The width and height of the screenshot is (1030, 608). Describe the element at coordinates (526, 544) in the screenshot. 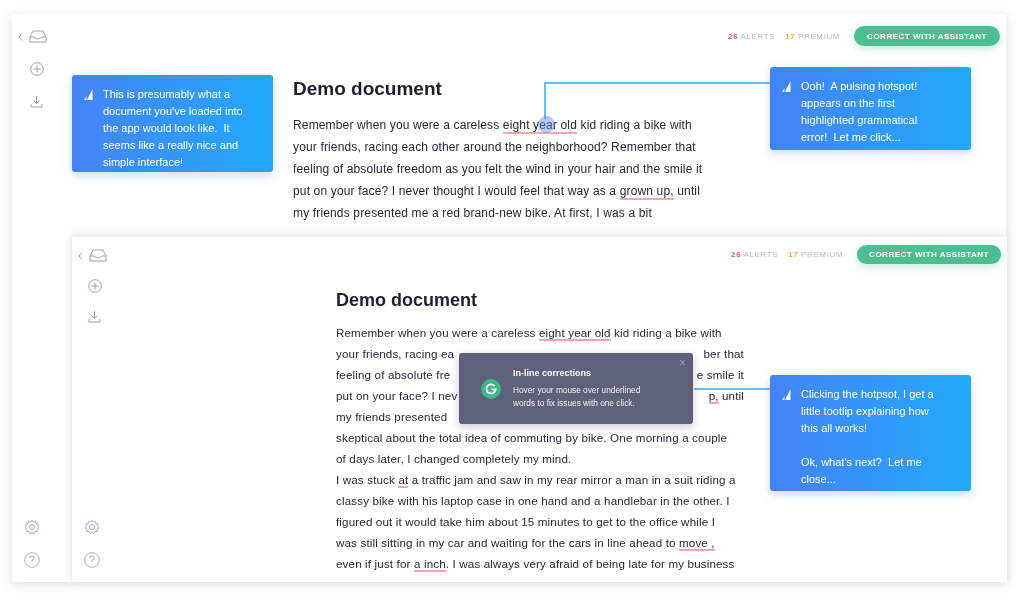

I see `text-line: was still sitting in my car and waiting for the cars in line ahead to move ,` at that location.